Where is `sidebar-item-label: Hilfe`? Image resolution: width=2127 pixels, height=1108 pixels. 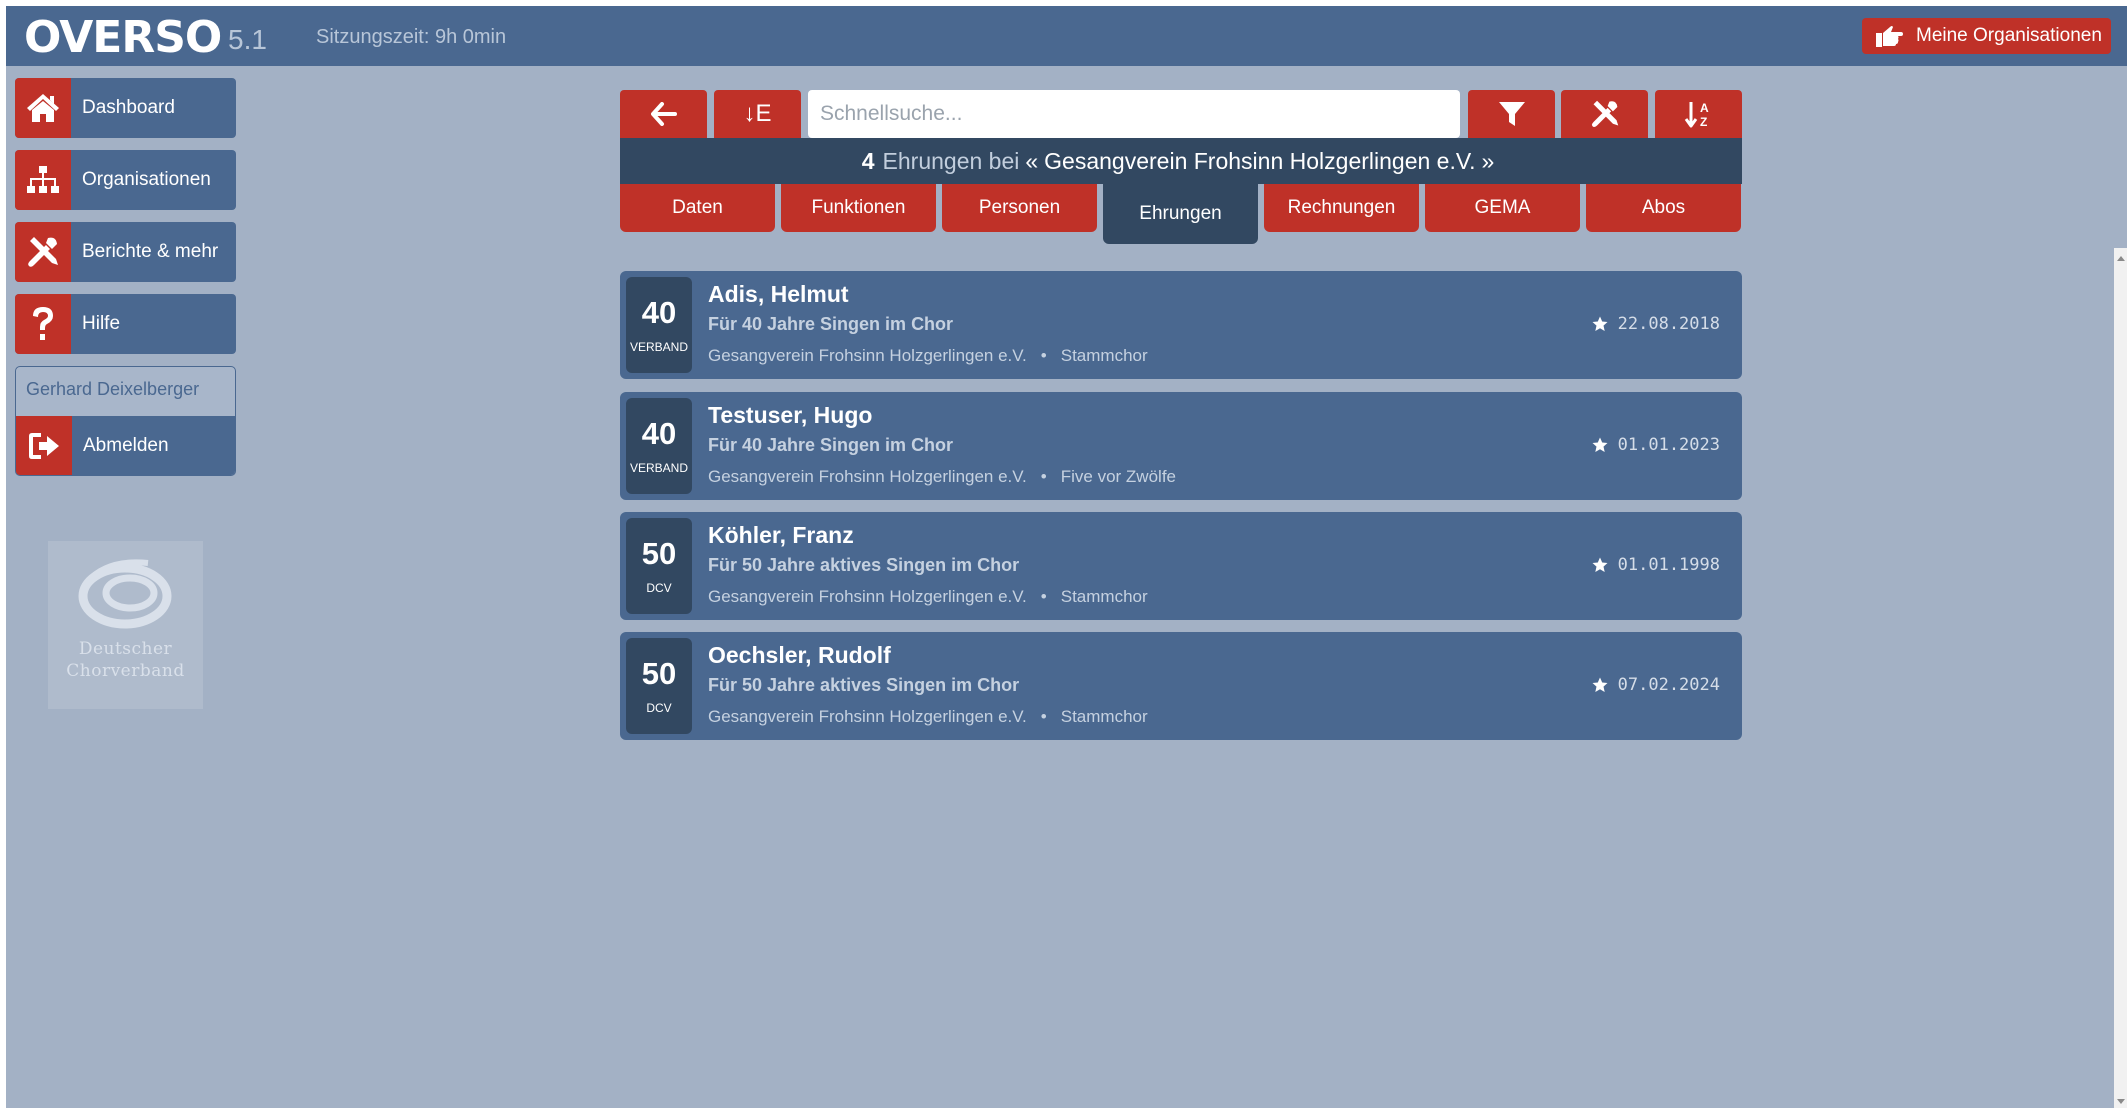 sidebar-item-label: Hilfe is located at coordinates (101, 323).